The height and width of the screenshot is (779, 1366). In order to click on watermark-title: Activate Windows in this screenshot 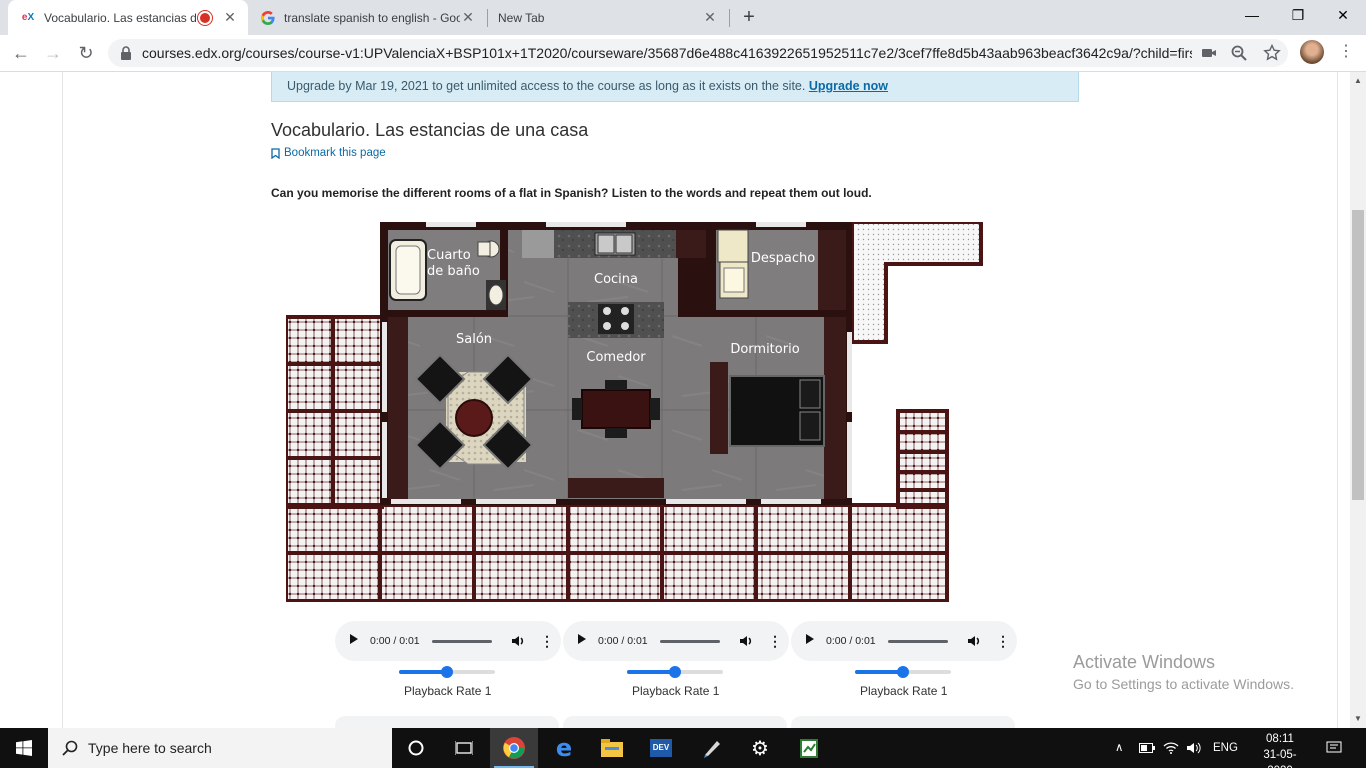, I will do `click(1144, 662)`.